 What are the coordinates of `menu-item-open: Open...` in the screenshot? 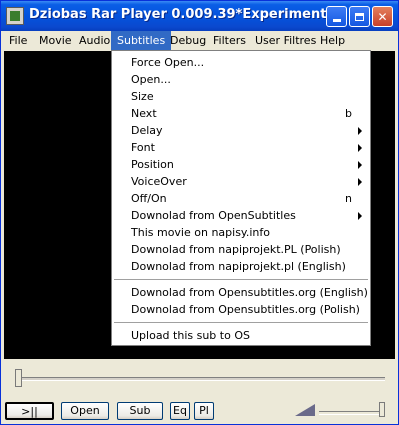 It's located at (241, 79).